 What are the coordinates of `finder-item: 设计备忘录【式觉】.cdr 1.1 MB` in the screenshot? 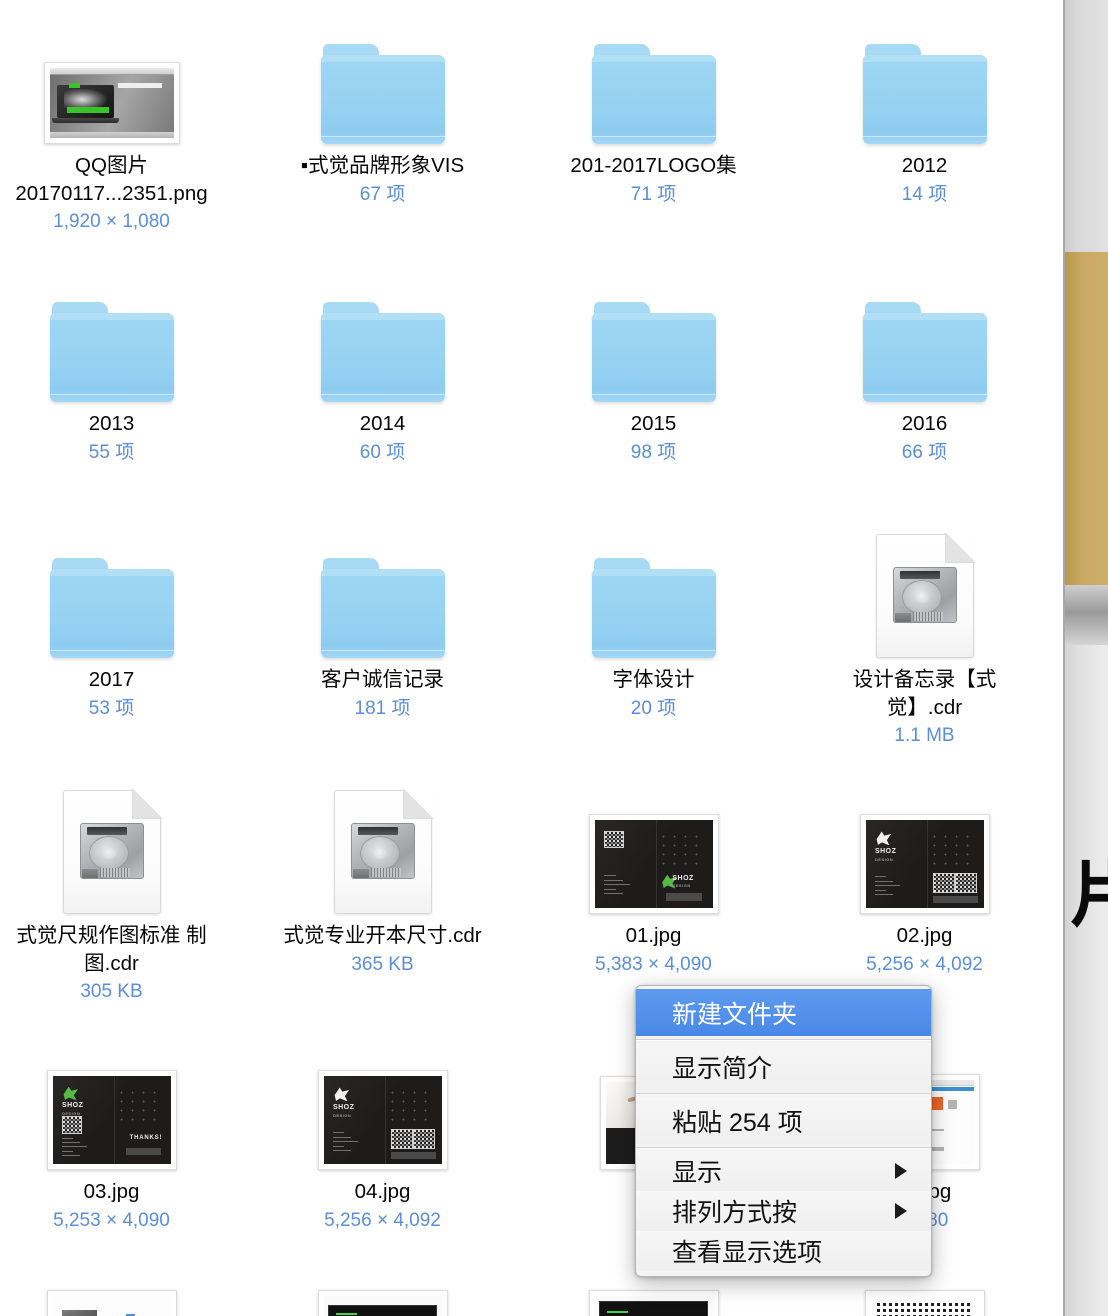 It's located at (924, 638).